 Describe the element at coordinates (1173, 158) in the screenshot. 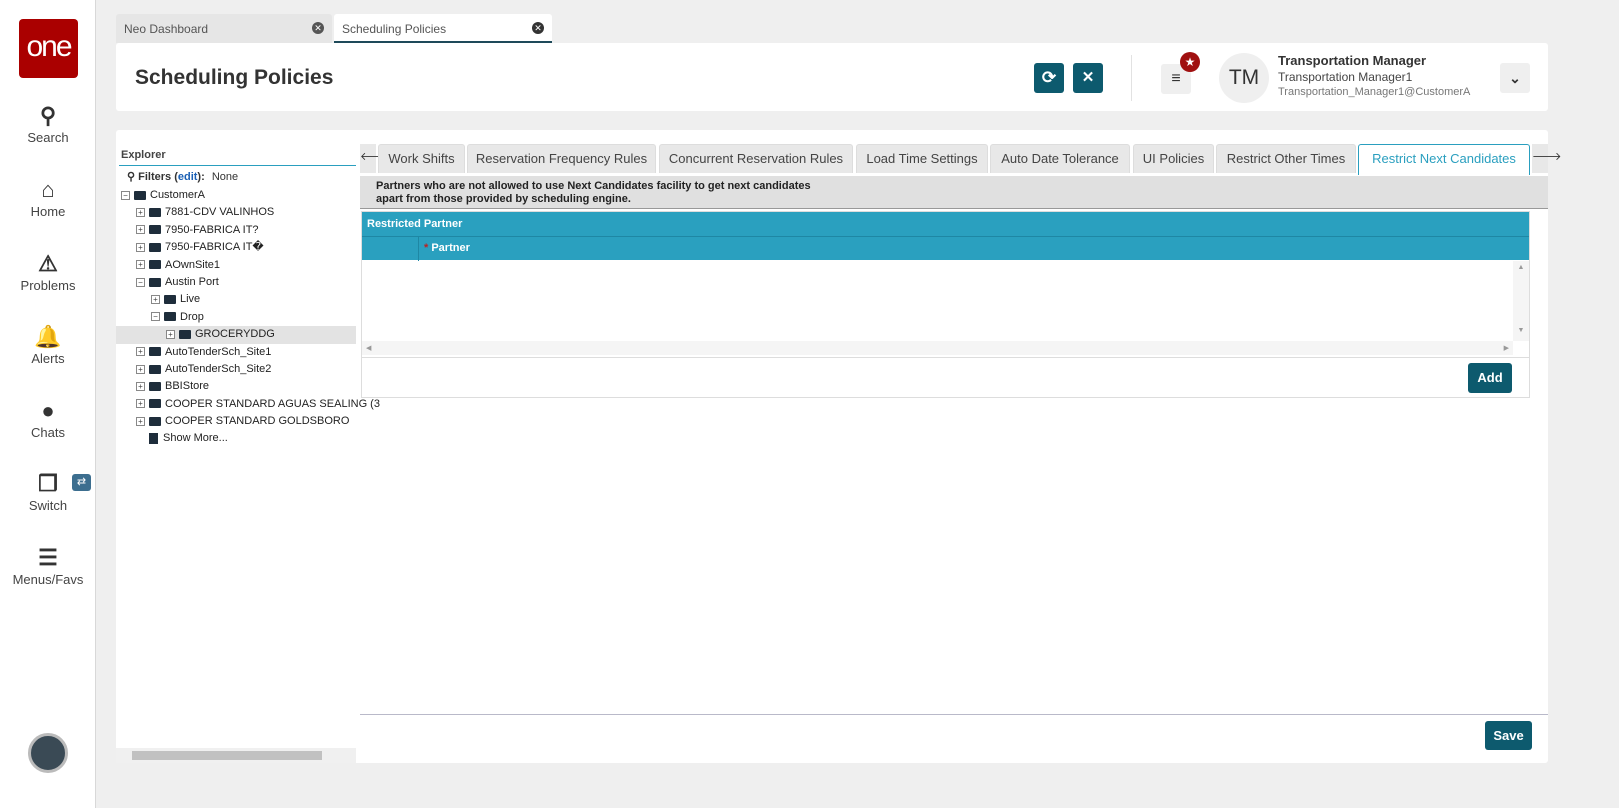

I see `tab-ui-policies: UI Policies` at that location.